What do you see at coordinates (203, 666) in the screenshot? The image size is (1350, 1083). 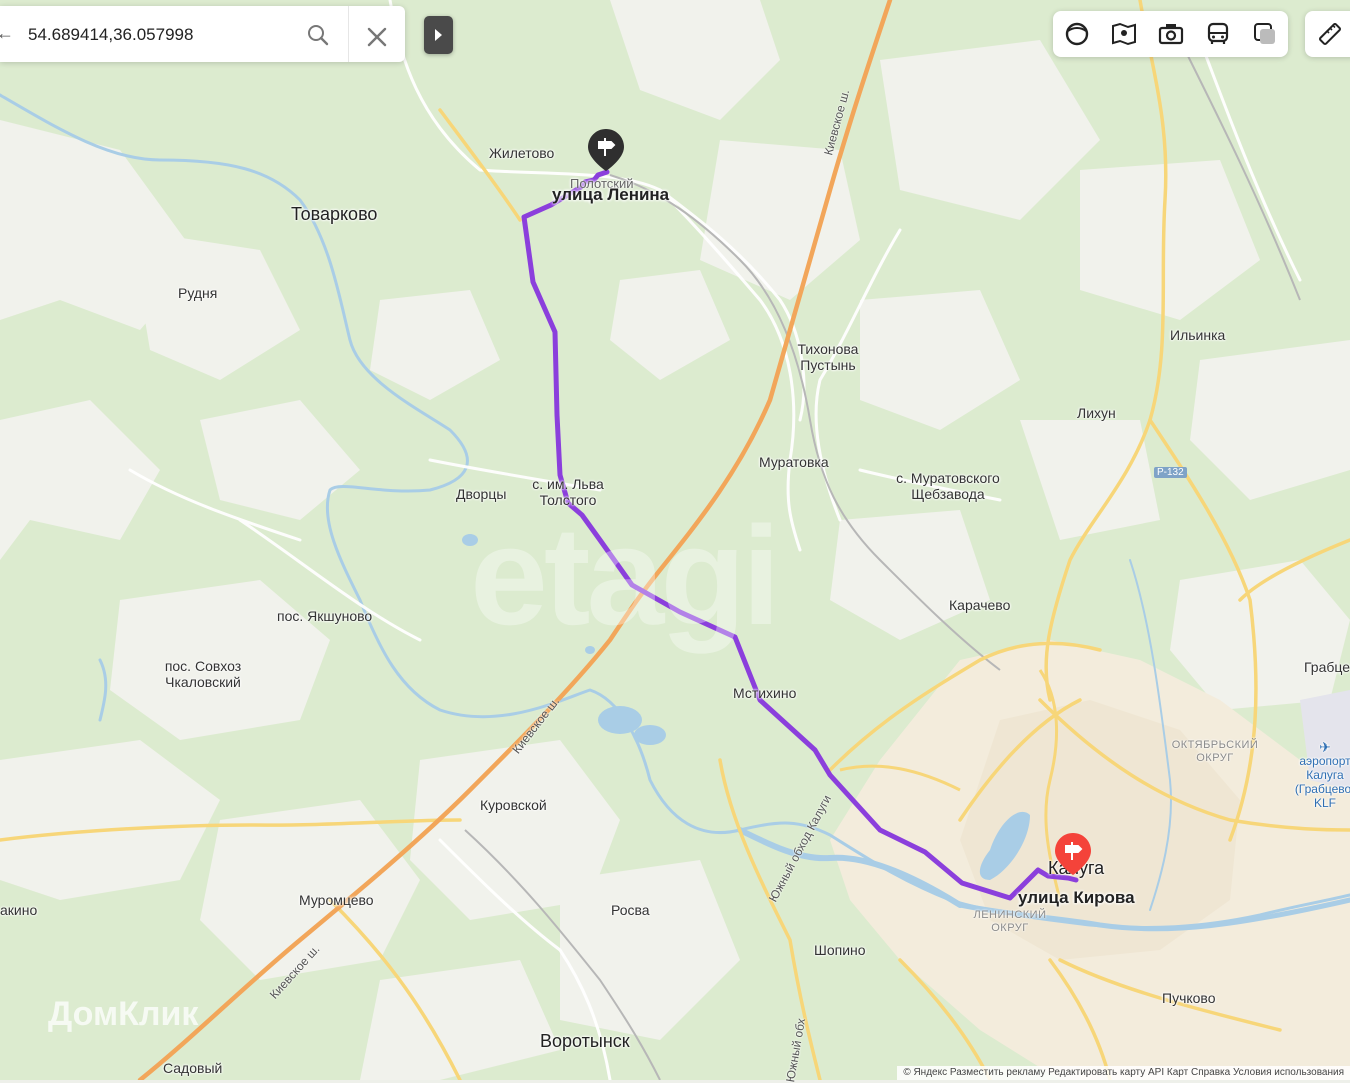 I see `place-chkalovsky-line1: пос. Совхоз` at bounding box center [203, 666].